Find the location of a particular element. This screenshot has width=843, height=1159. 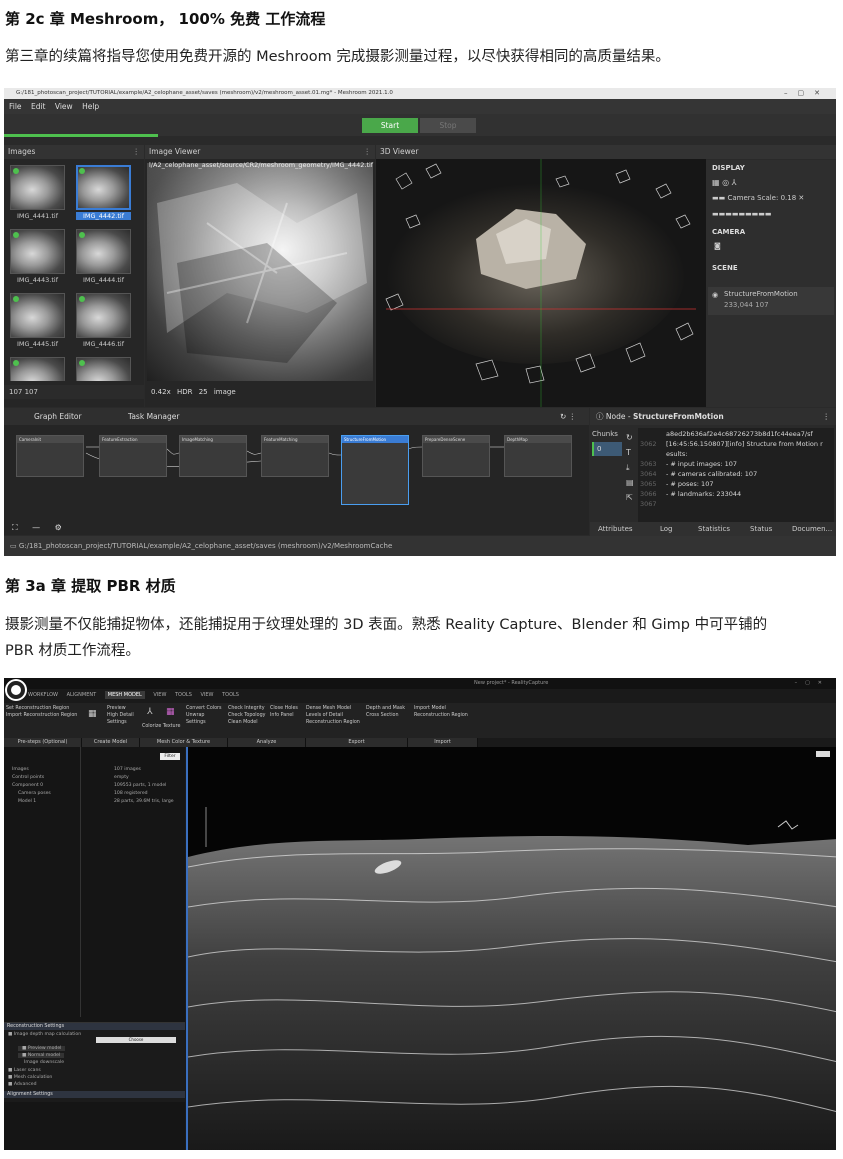

graph-tools: ⛶ — ⚙ is located at coordinates (40, 528).